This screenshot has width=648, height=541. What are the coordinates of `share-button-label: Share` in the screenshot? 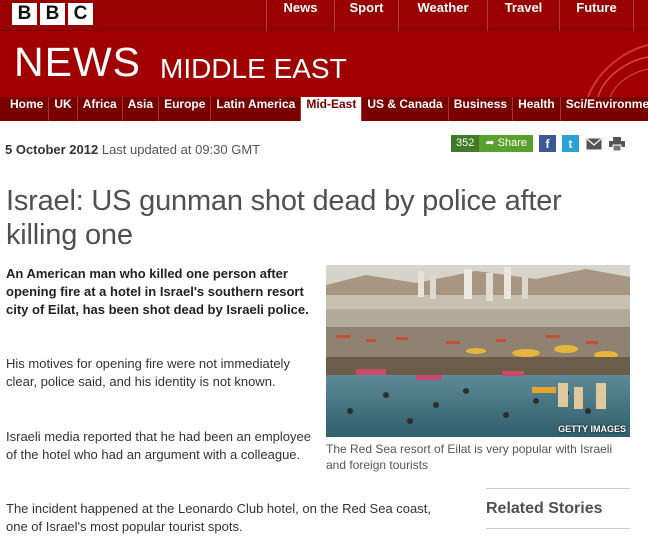 It's located at (512, 143).